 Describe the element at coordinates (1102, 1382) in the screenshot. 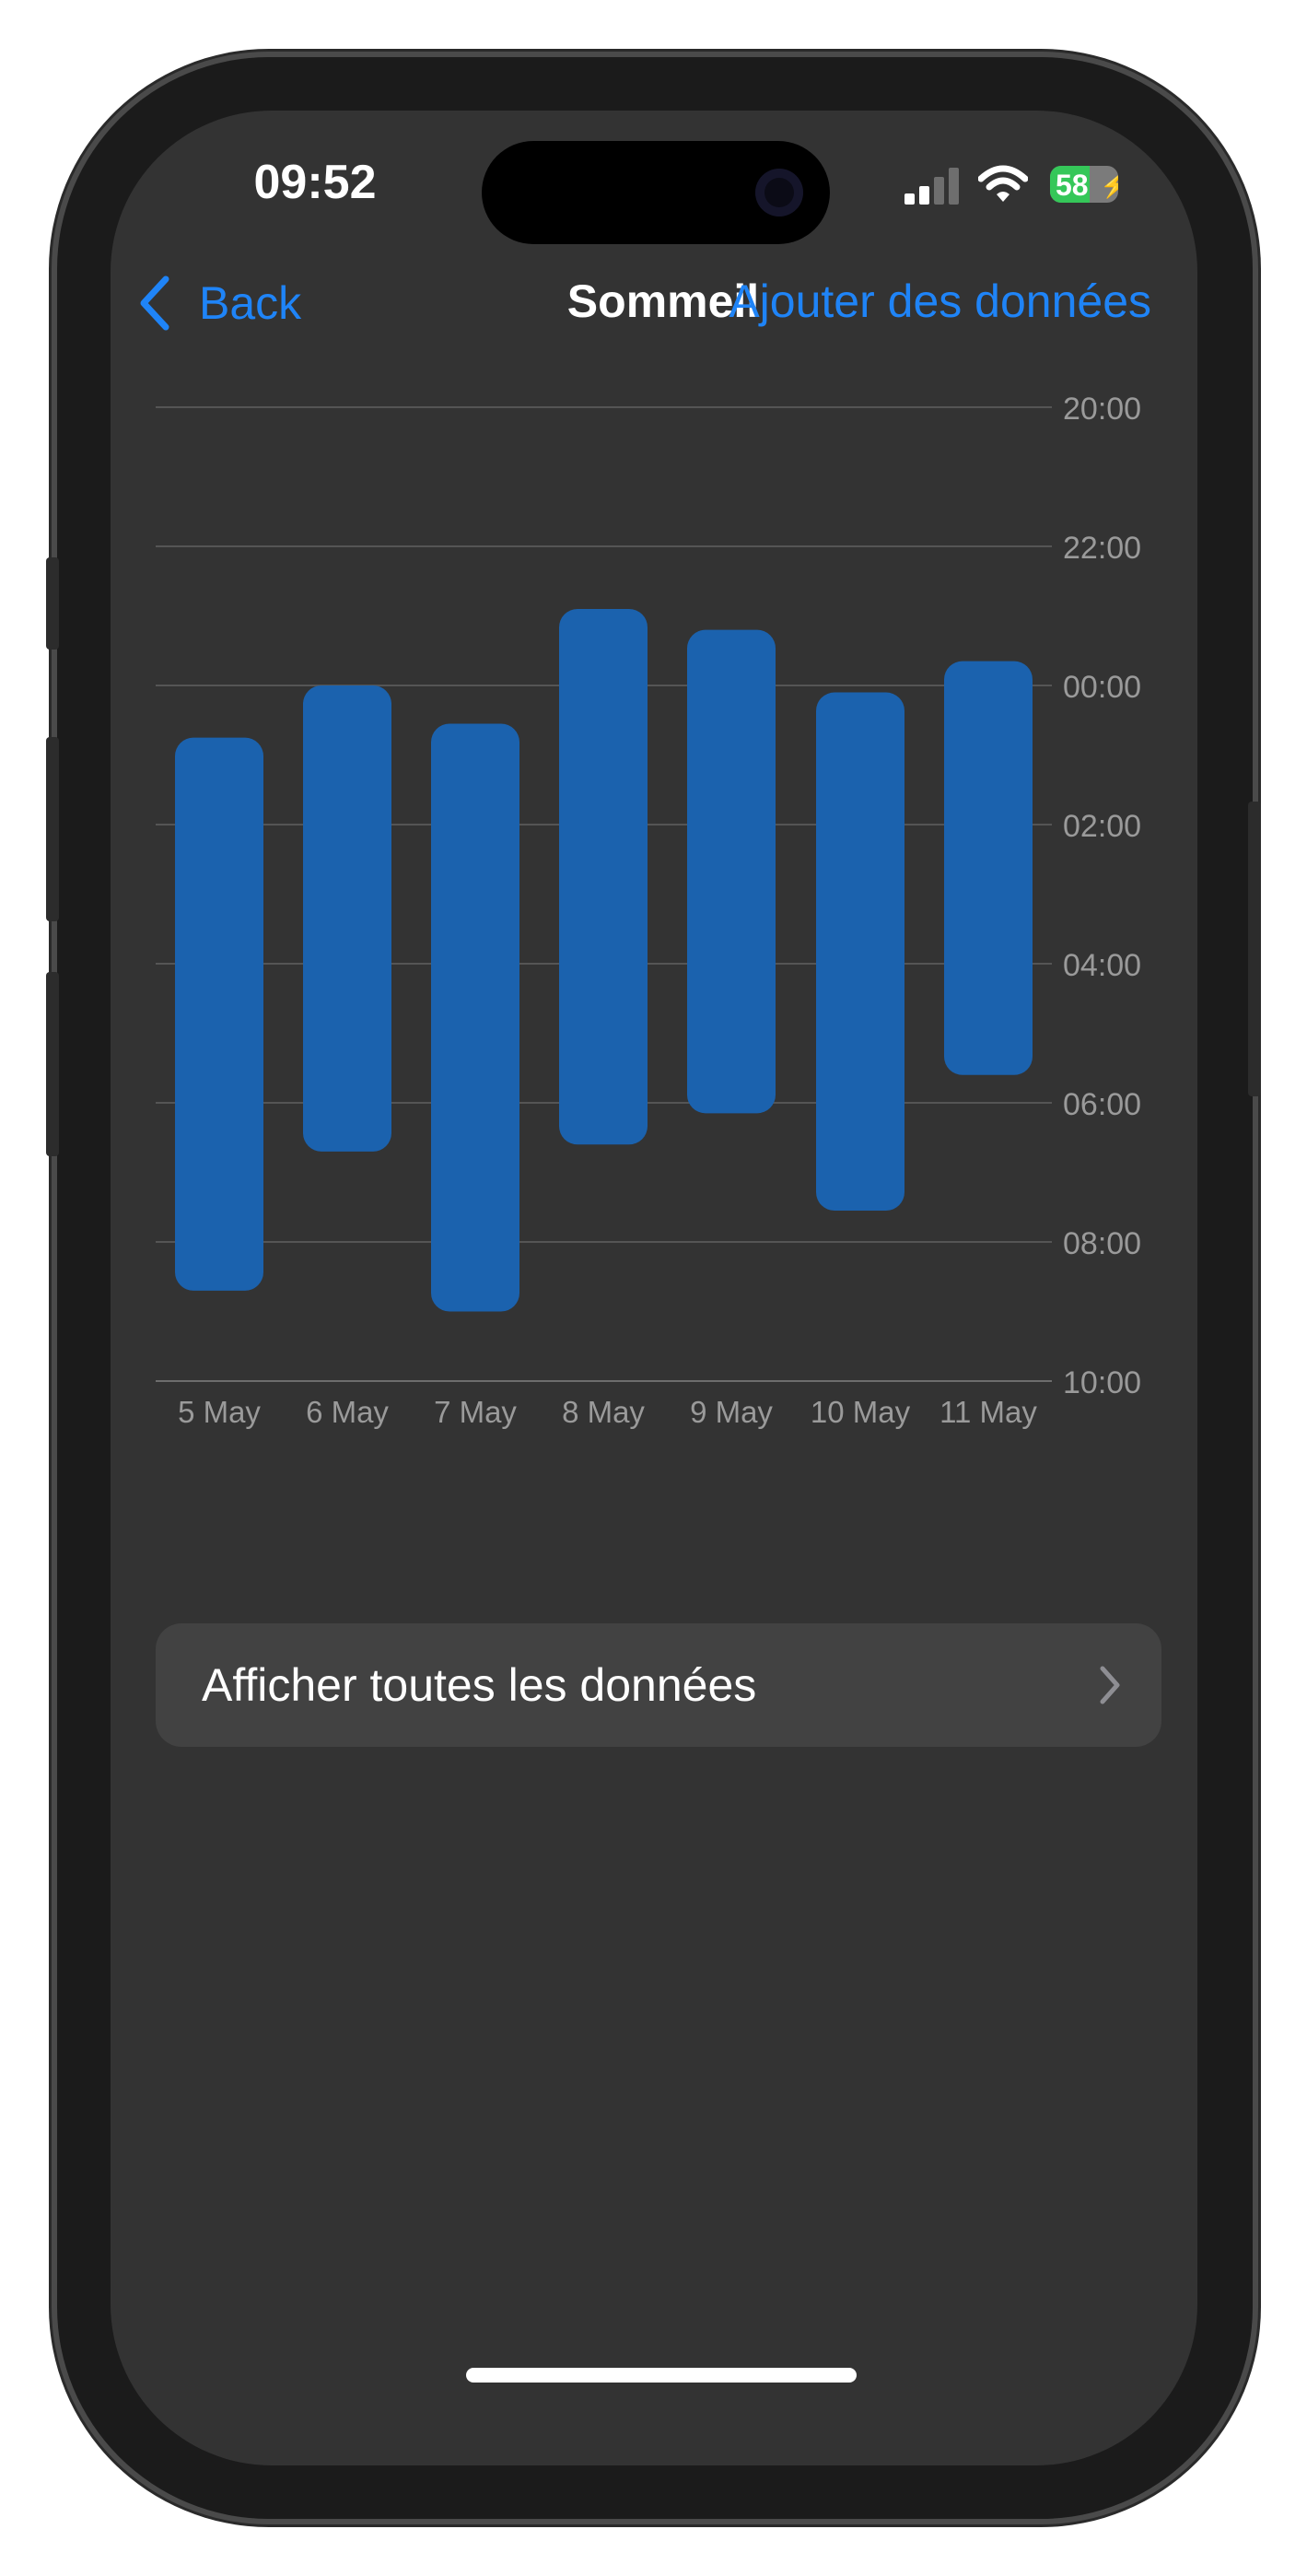

I see `y-tick-label: 10:00` at that location.